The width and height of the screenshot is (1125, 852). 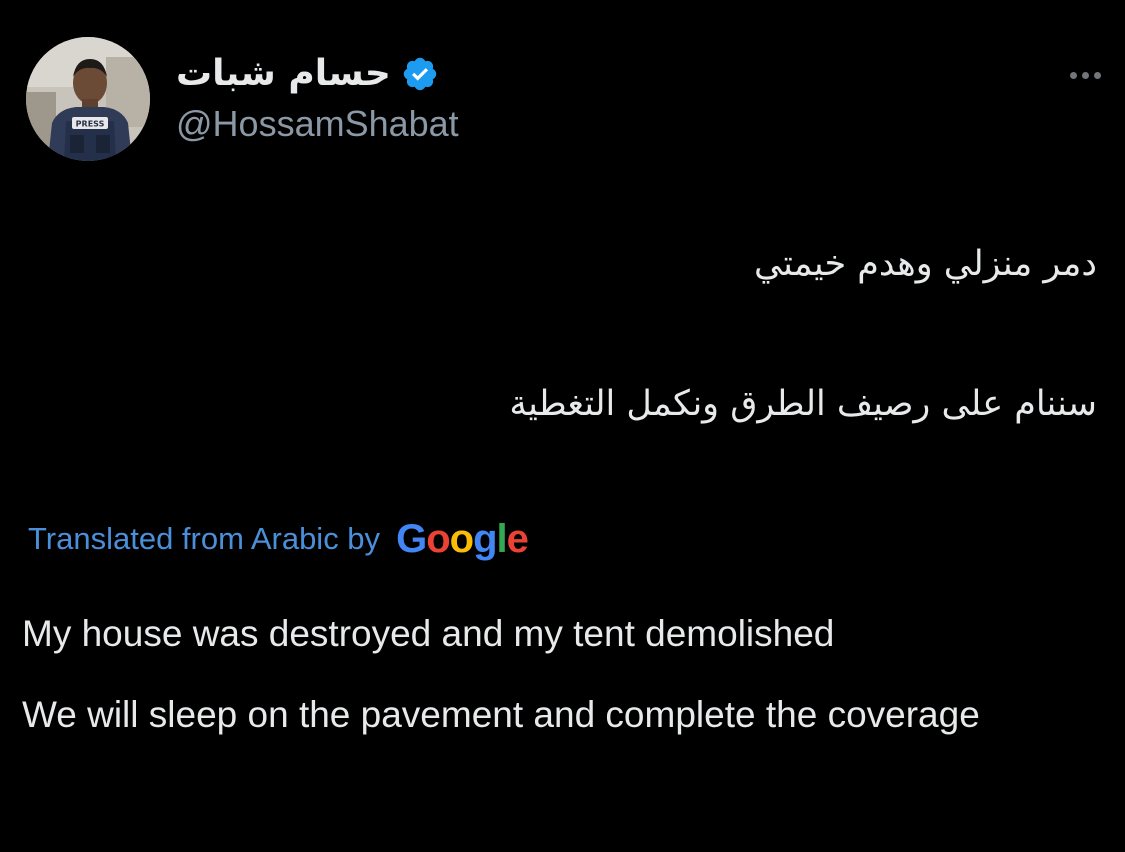 I want to click on more-options-icon, so click(x=1095, y=75).